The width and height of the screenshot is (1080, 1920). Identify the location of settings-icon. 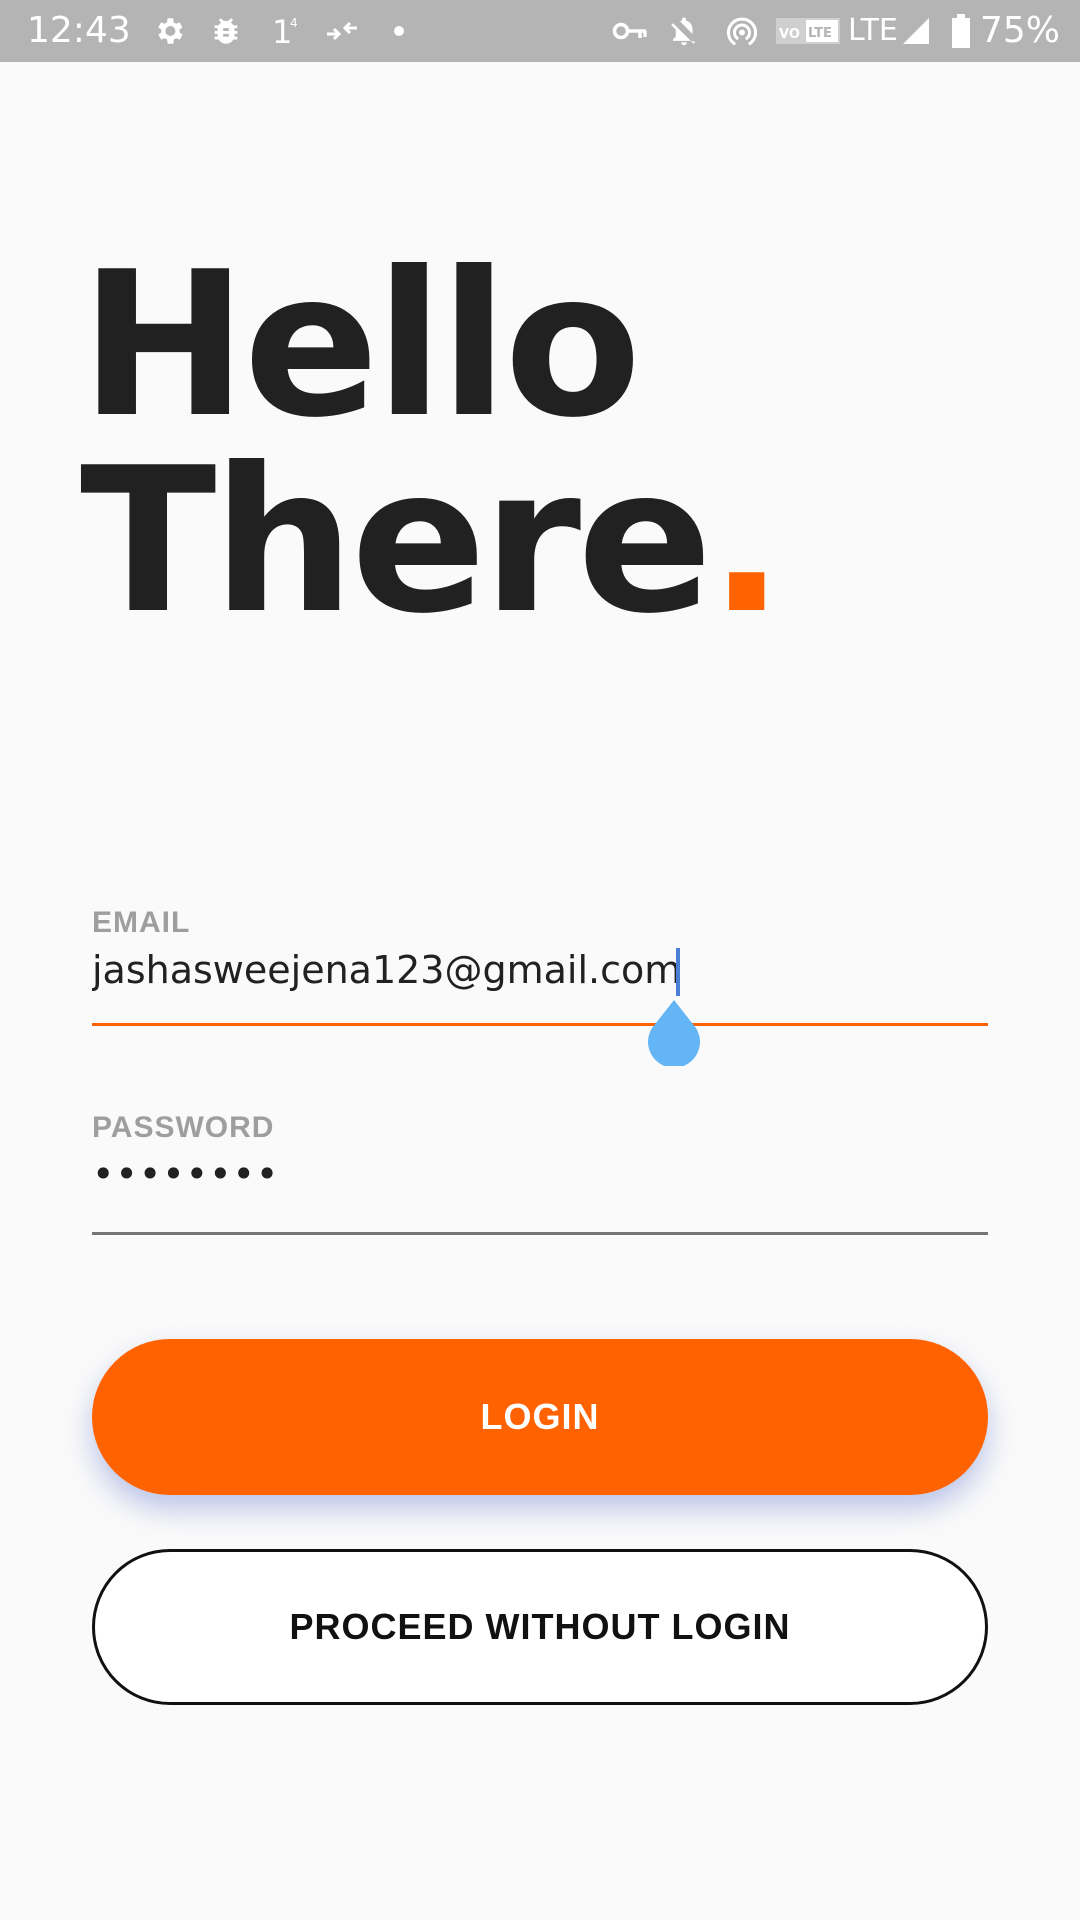
(169, 31).